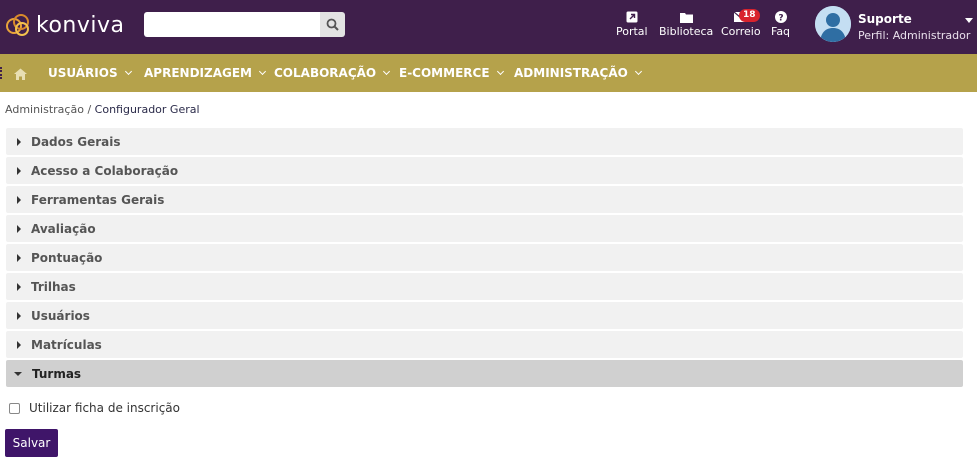  I want to click on section-dados-gerais: Dados Gerais, so click(484, 141).